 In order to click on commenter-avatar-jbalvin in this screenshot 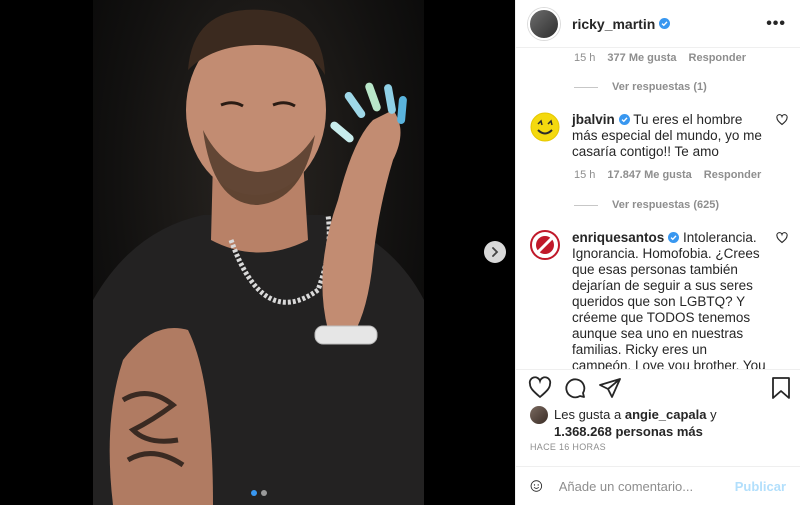, I will do `click(545, 127)`.